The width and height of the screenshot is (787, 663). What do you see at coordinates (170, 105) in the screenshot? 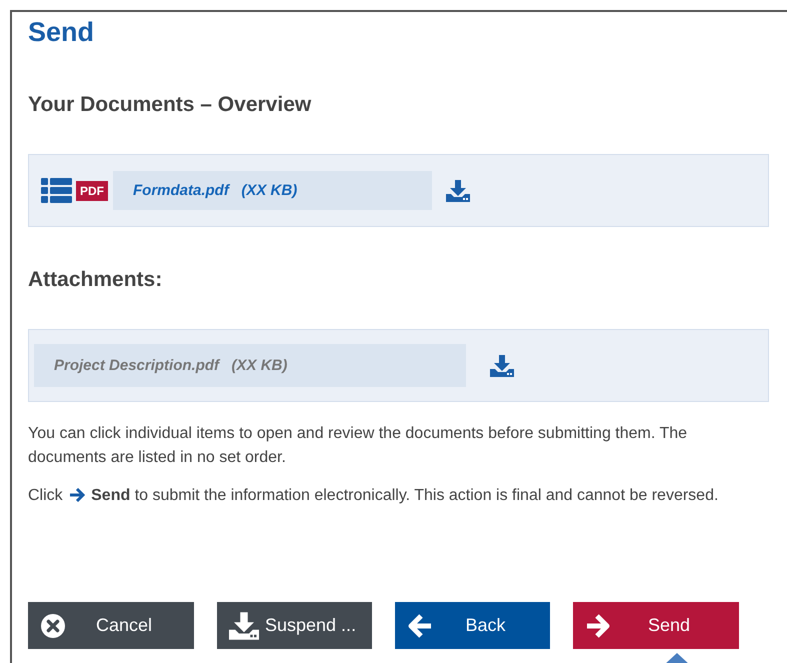
I see `section-heading: Your Documents – Overview` at bounding box center [170, 105].